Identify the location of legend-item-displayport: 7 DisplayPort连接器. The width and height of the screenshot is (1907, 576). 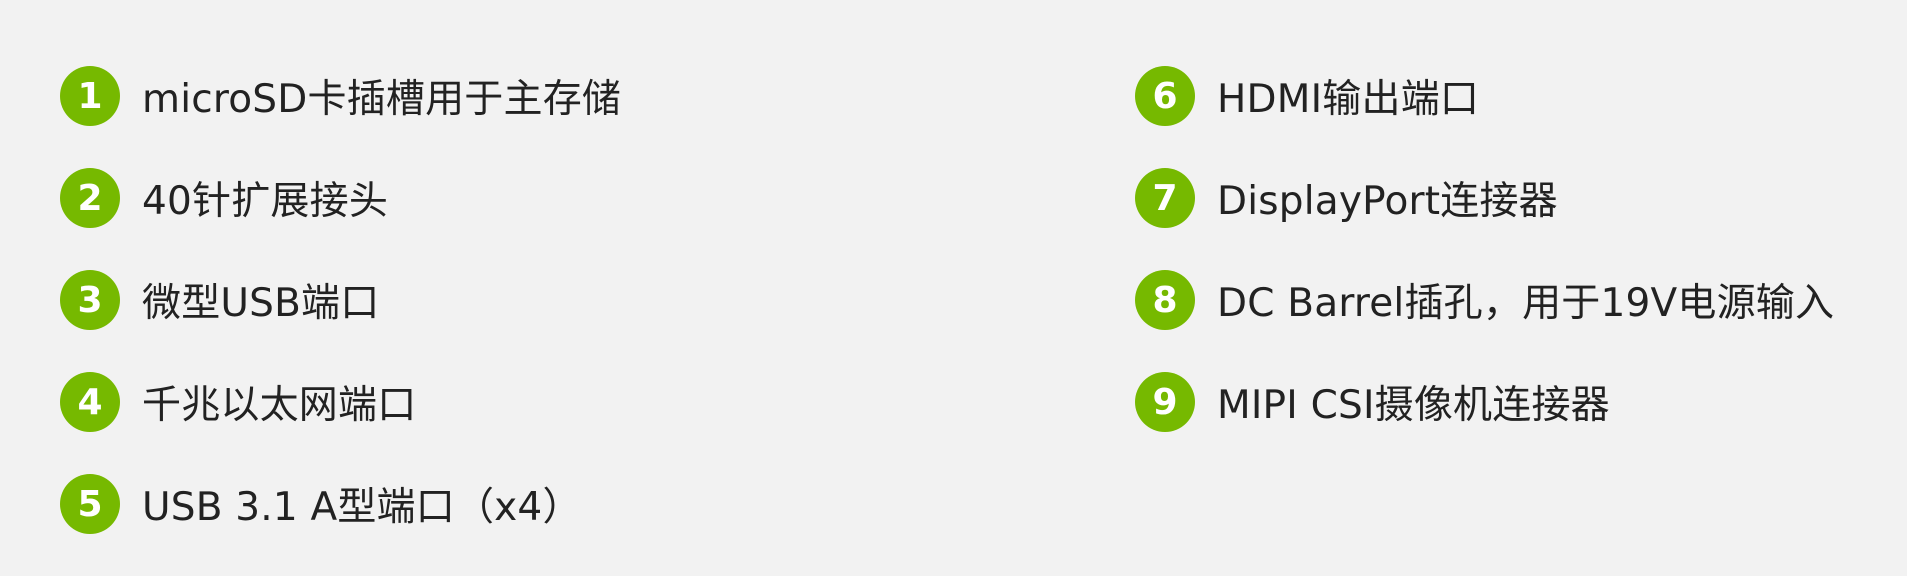
(1484, 198).